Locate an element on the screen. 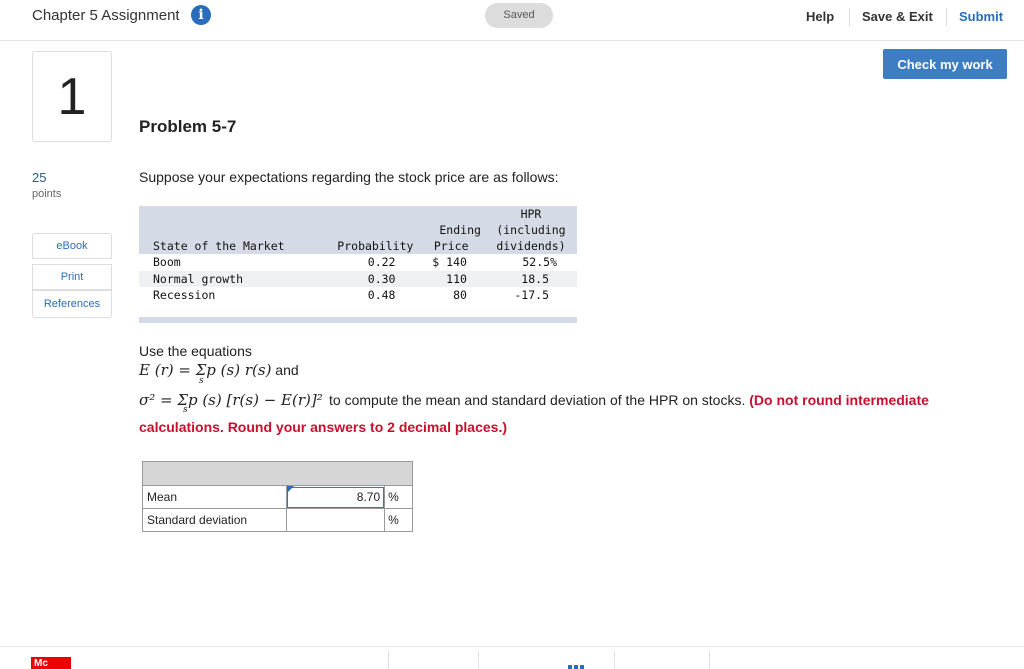  mean-input-cell is located at coordinates (336, 497).